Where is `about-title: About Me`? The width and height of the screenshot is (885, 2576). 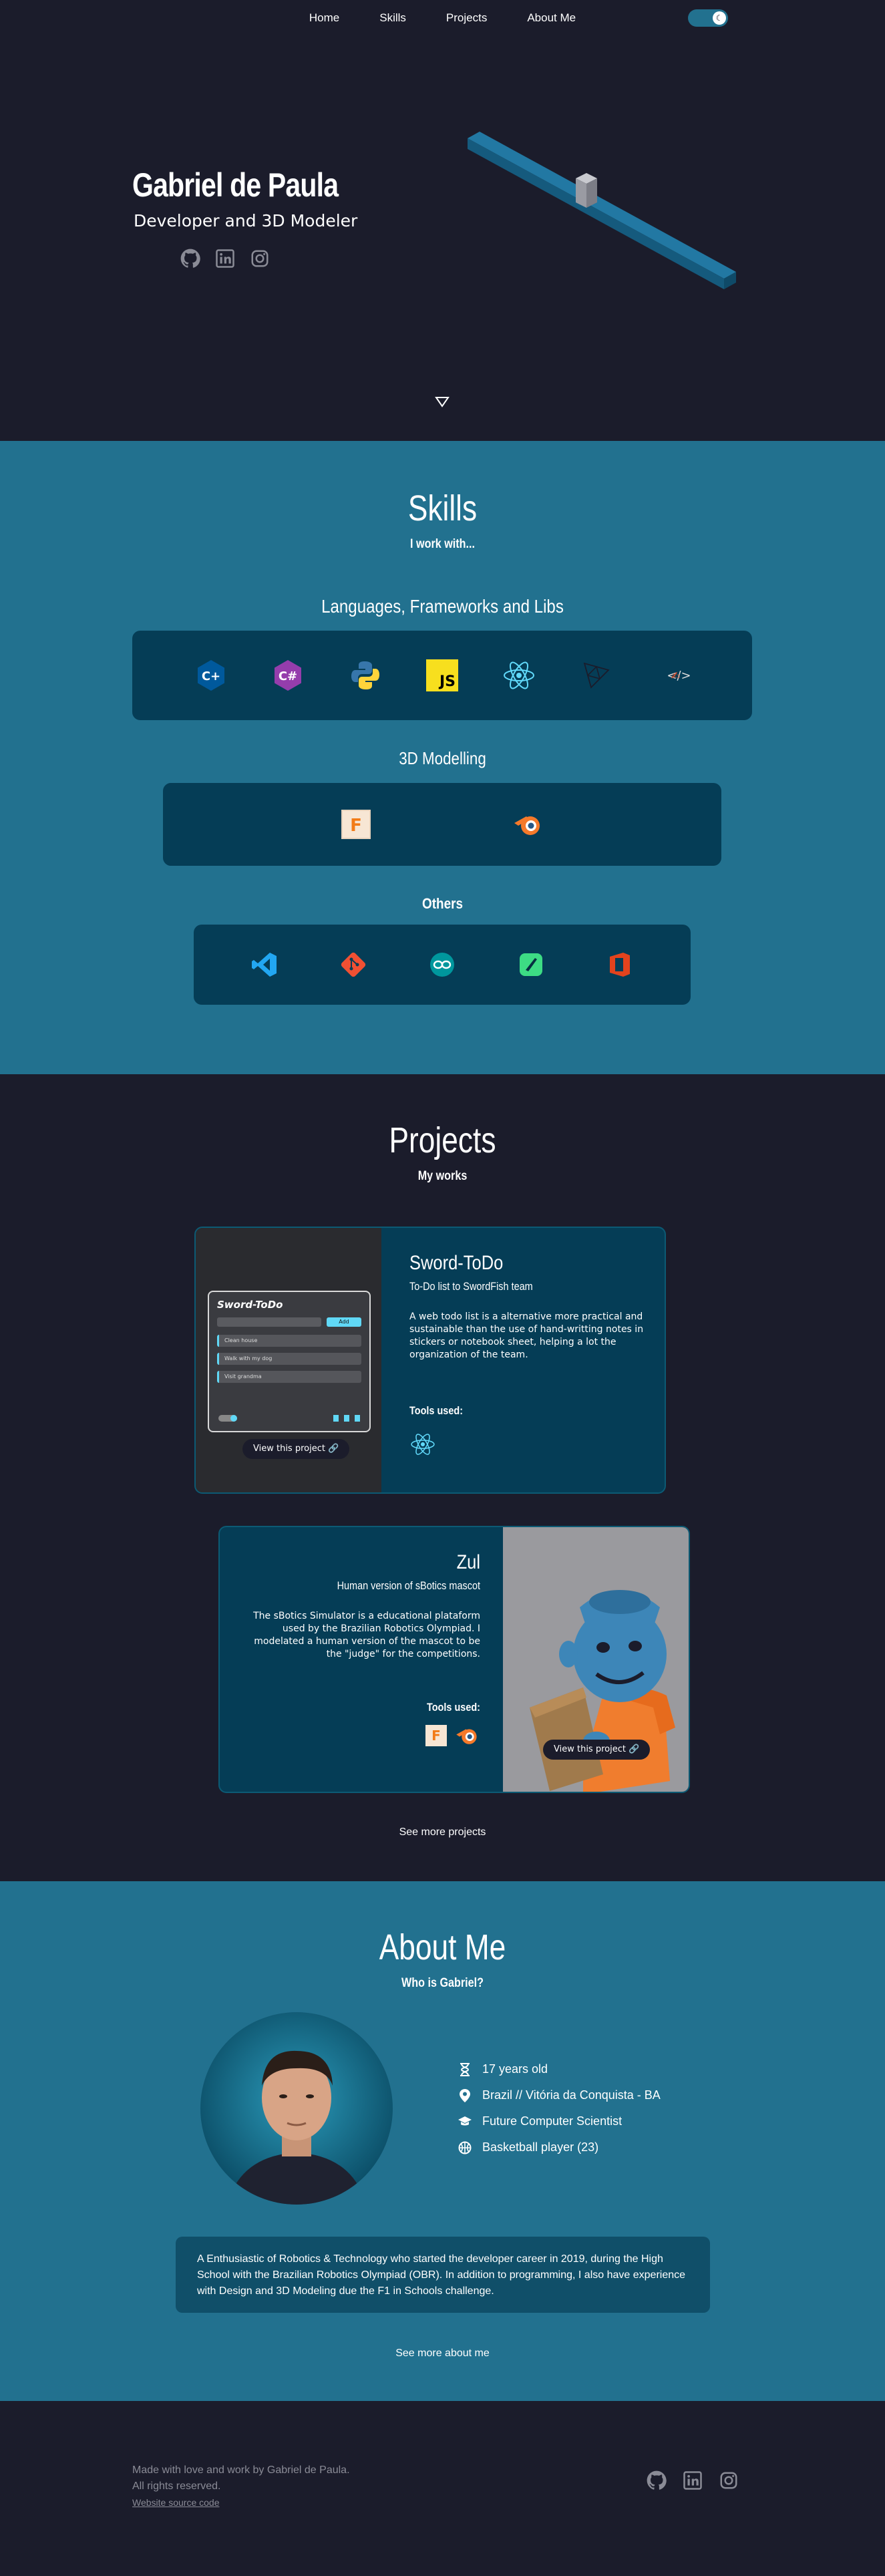 about-title: About Me is located at coordinates (442, 1947).